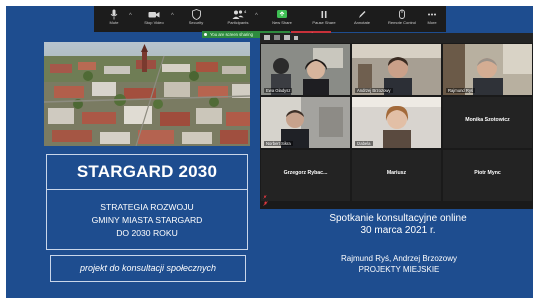 This screenshot has width=539, height=306. What do you see at coordinates (287, 37) in the screenshot?
I see `gallery-view-icon` at bounding box center [287, 37].